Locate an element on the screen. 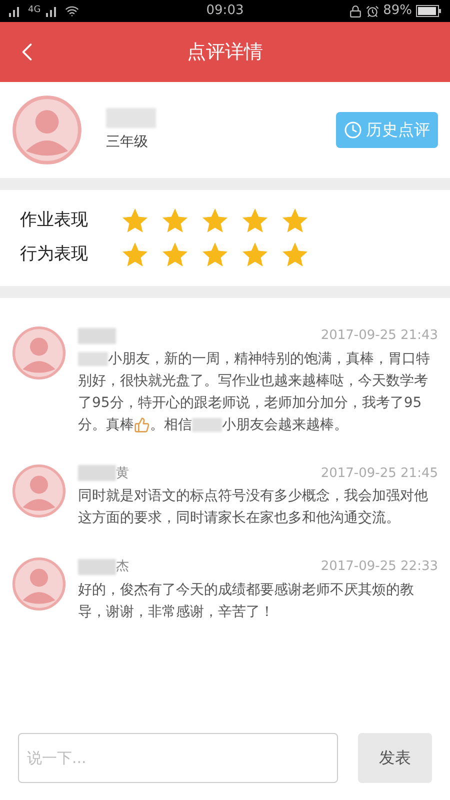  network-label: 4G is located at coordinates (34, 11).